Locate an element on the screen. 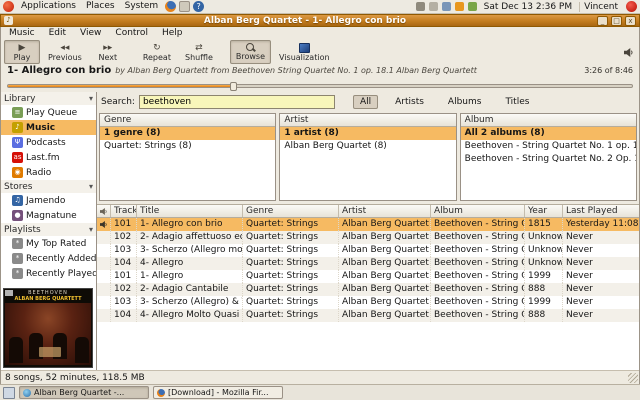  filter-titles-button: Titles is located at coordinates (517, 102).